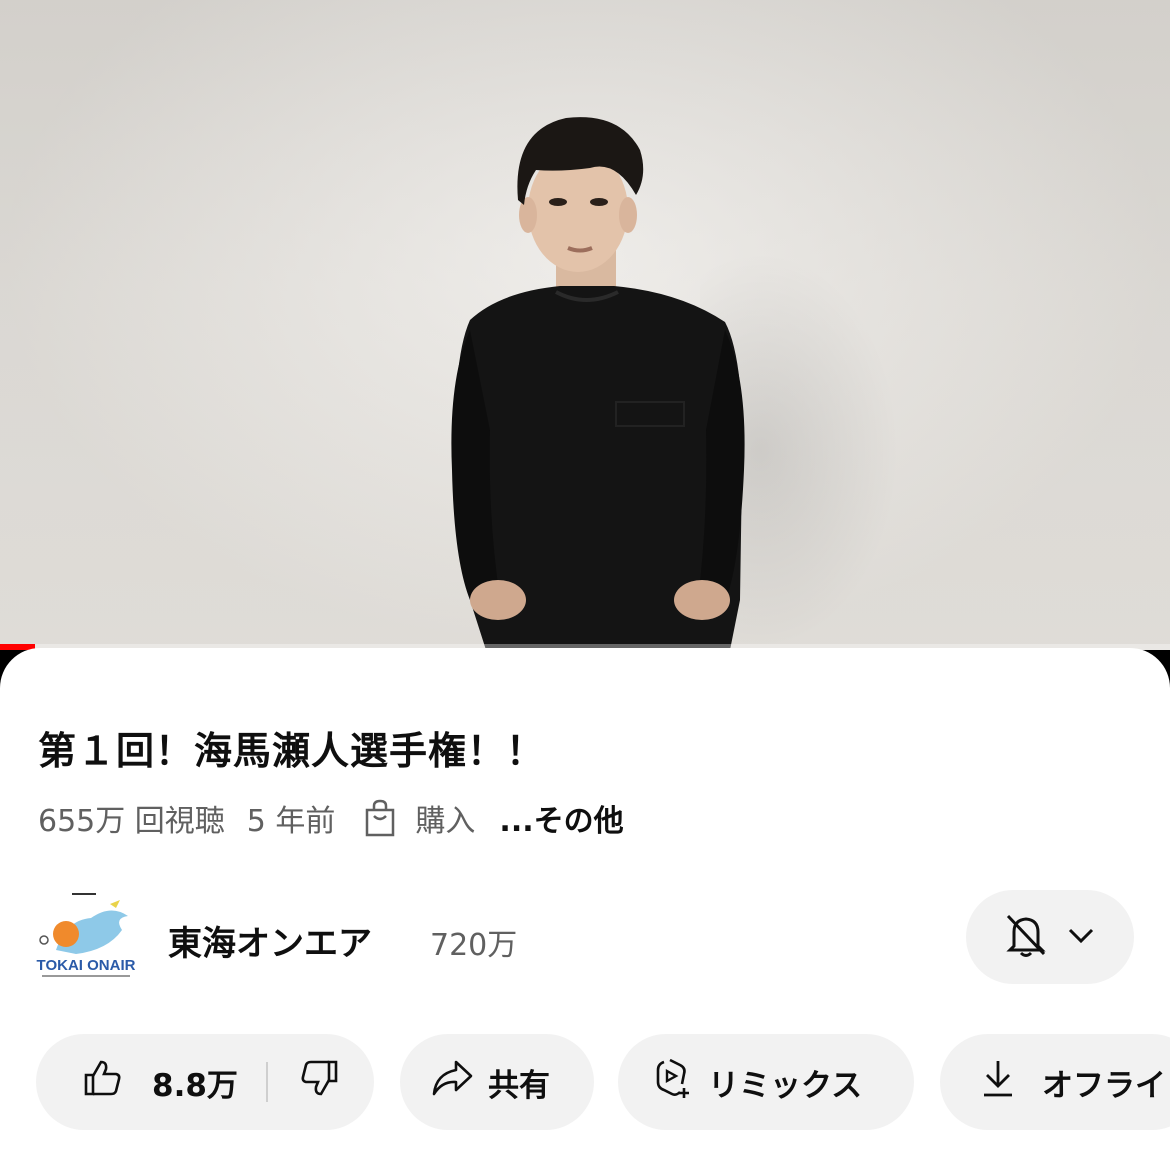 The height and width of the screenshot is (1170, 1170). I want to click on subscription-notification-button, so click(1050, 937).